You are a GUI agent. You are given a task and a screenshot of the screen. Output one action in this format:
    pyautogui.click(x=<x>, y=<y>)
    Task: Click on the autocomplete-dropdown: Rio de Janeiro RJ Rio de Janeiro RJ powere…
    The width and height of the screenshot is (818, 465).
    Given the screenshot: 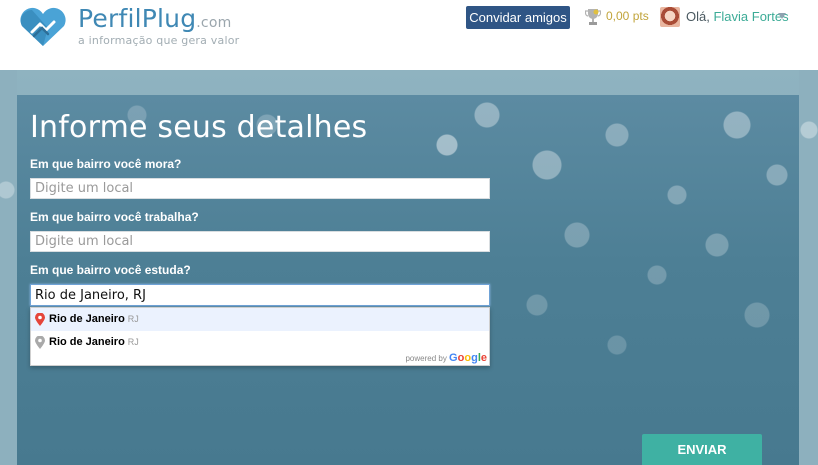 What is the action you would take?
    pyautogui.click(x=260, y=336)
    